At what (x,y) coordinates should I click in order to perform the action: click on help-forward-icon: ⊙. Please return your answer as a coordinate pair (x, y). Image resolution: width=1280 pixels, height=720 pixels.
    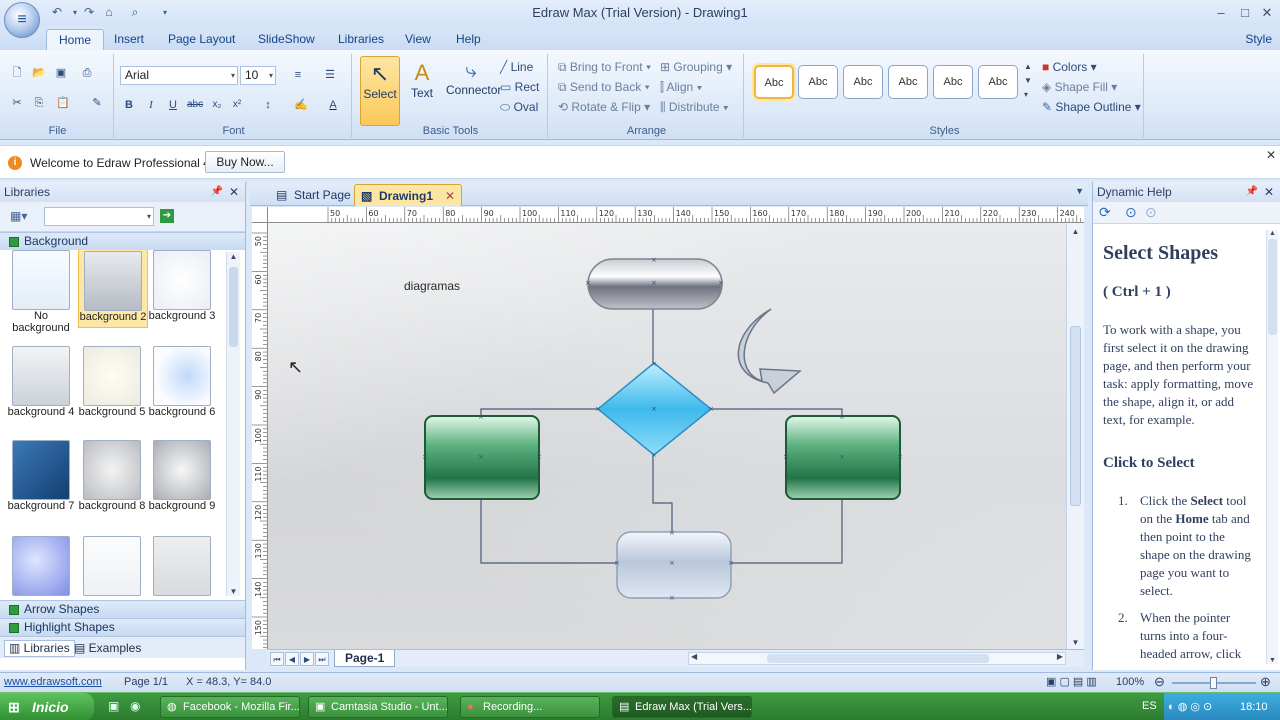
    Looking at the image, I should click on (1151, 212).